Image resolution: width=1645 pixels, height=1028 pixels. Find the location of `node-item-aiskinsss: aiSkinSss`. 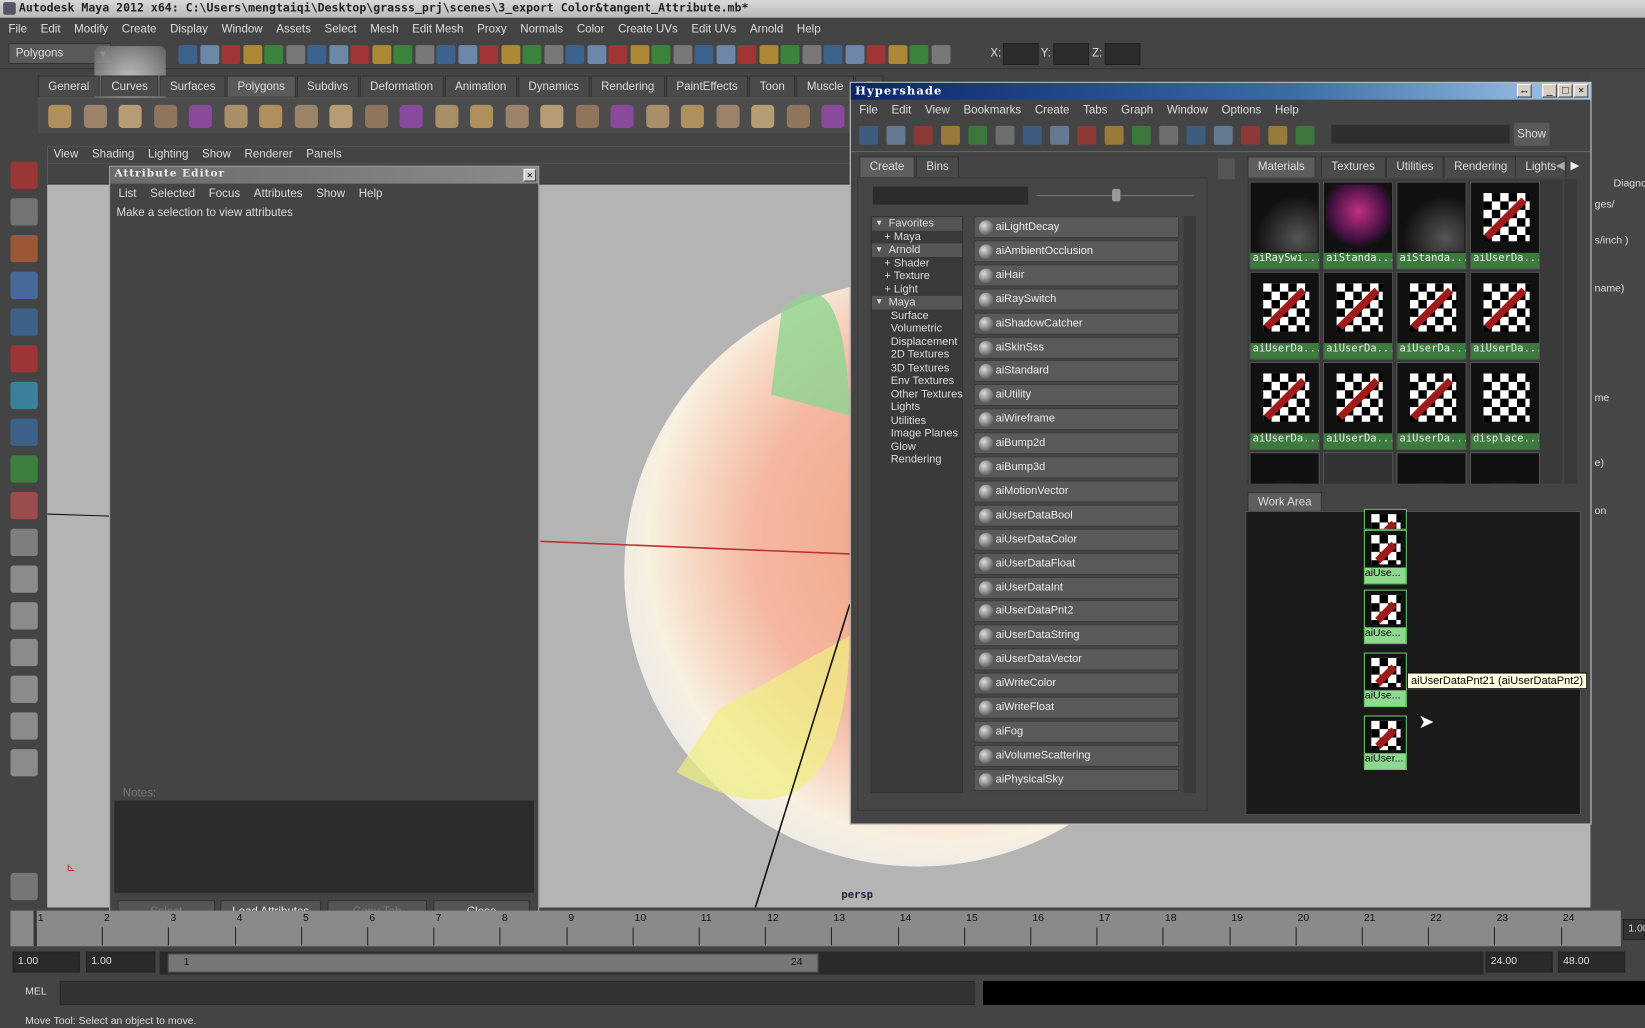

node-item-aiskinsss: aiSkinSss is located at coordinates (1076, 347).